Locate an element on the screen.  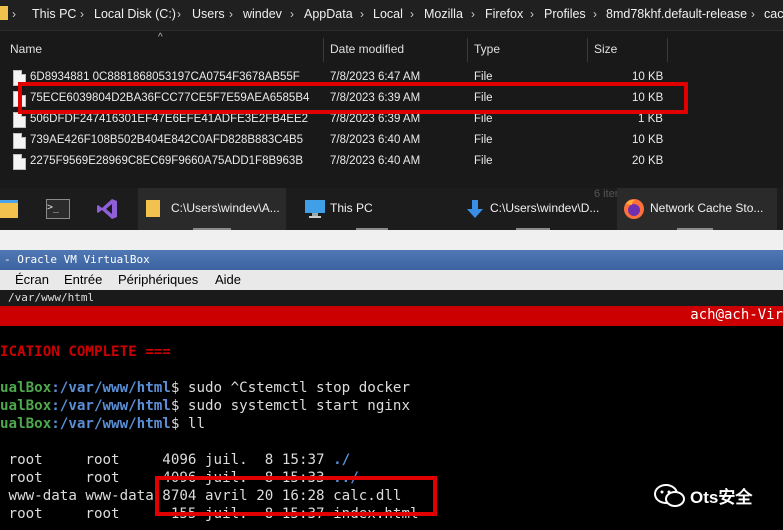
watermark: Ots安全 is located at coordinates (714, 495).